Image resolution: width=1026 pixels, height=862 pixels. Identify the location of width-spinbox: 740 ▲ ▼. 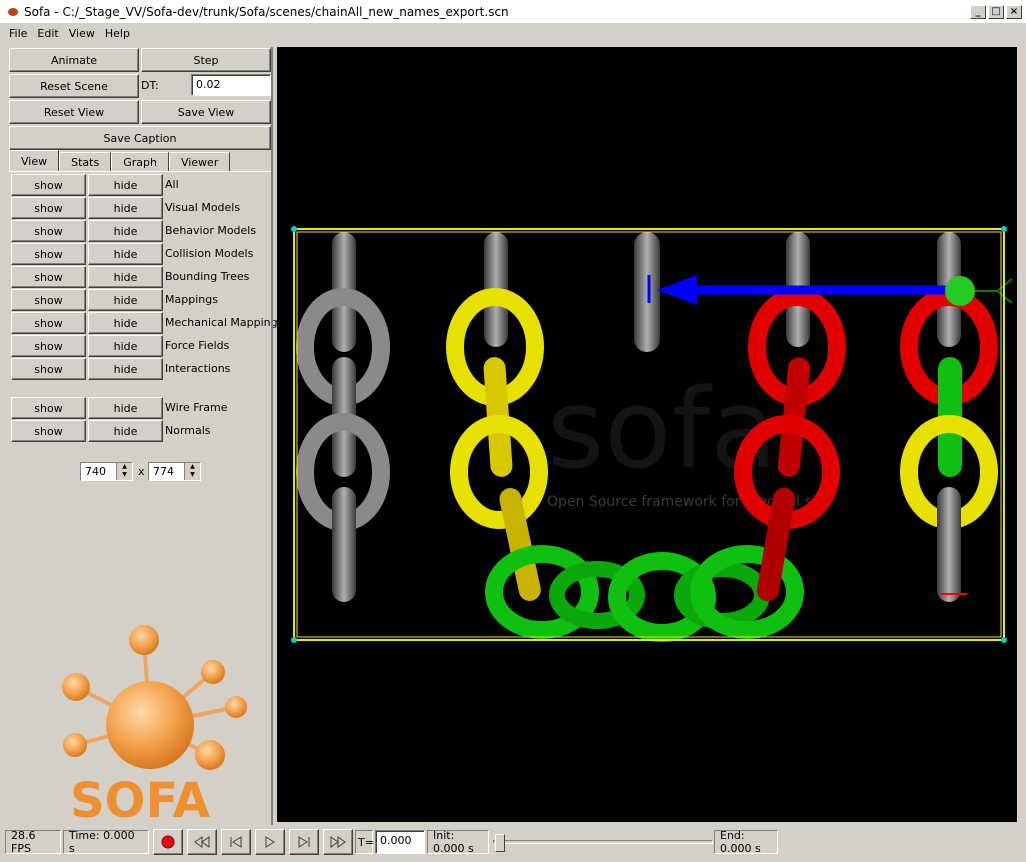
(106, 471).